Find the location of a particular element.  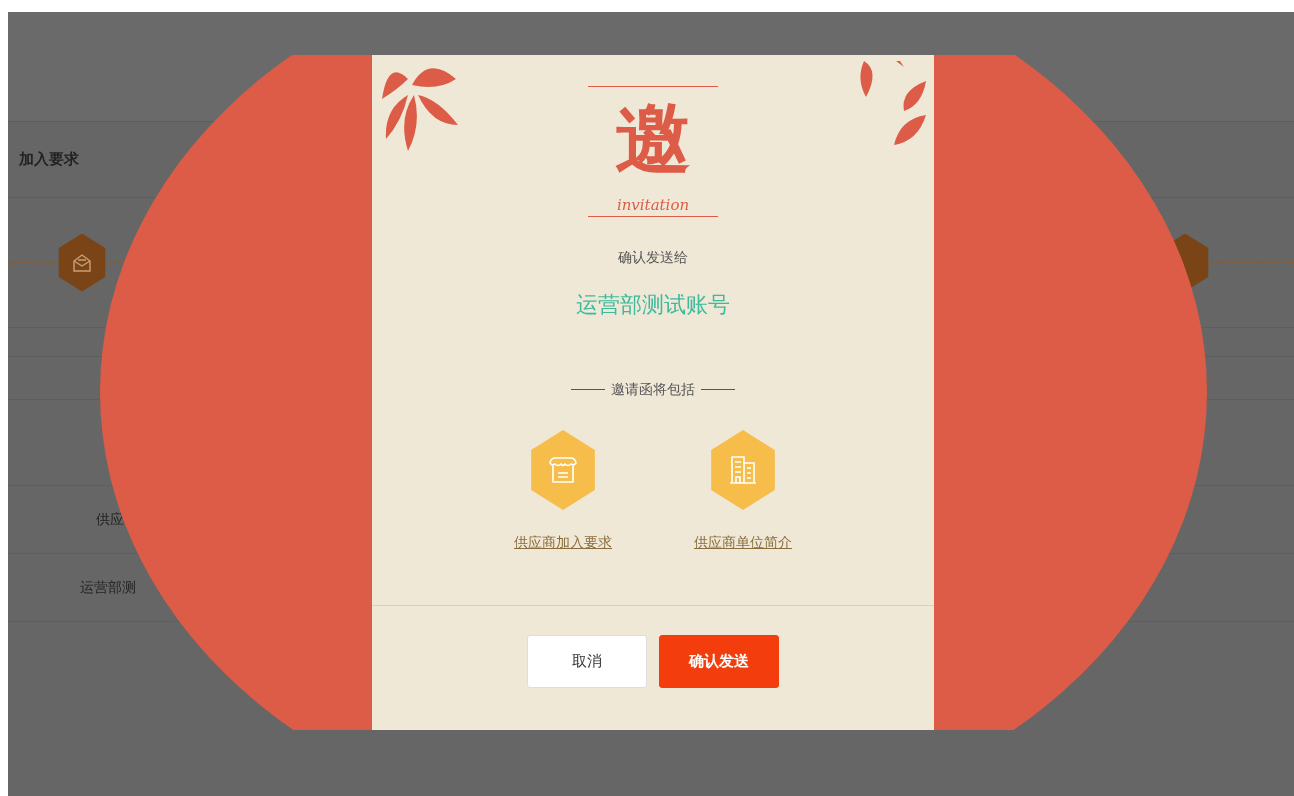

invitation-caption: invitation is located at coordinates (653, 205).